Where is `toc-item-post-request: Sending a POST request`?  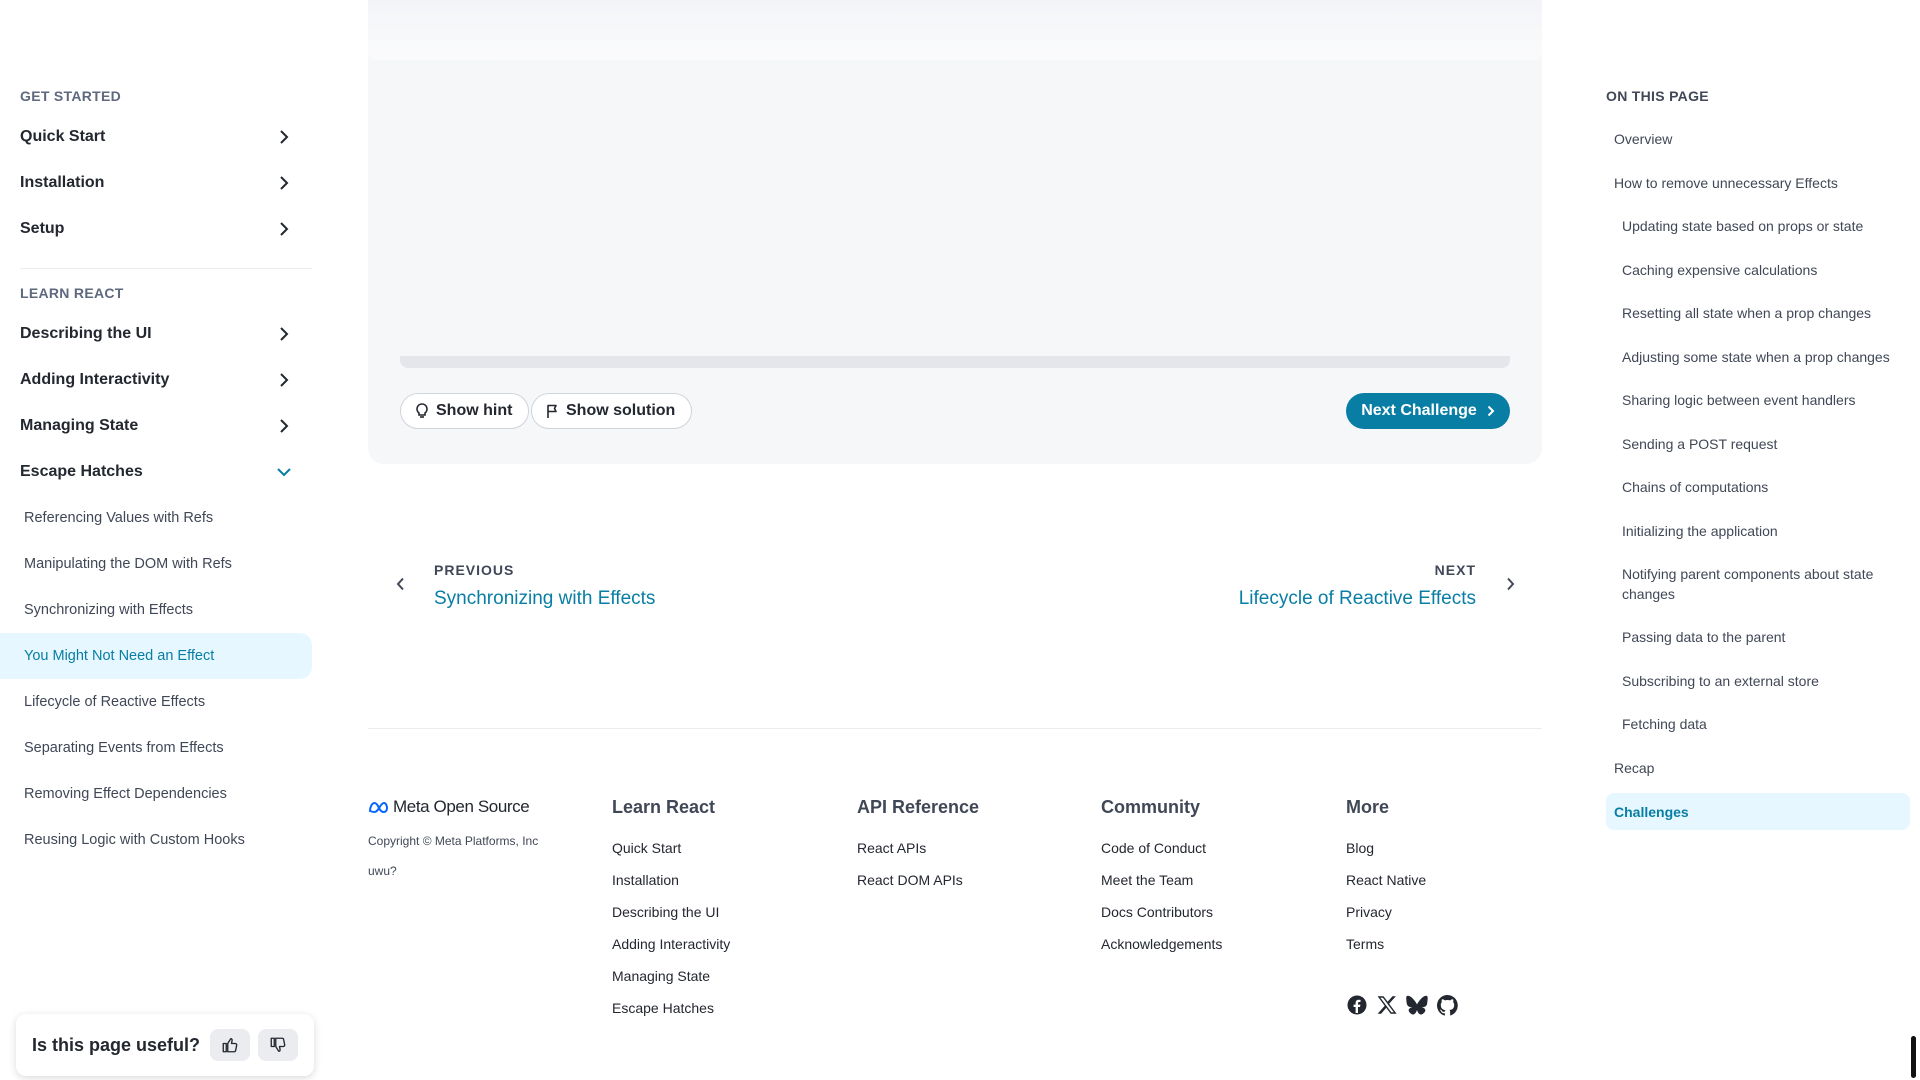
toc-item-post-request: Sending a POST request is located at coordinates (1699, 444).